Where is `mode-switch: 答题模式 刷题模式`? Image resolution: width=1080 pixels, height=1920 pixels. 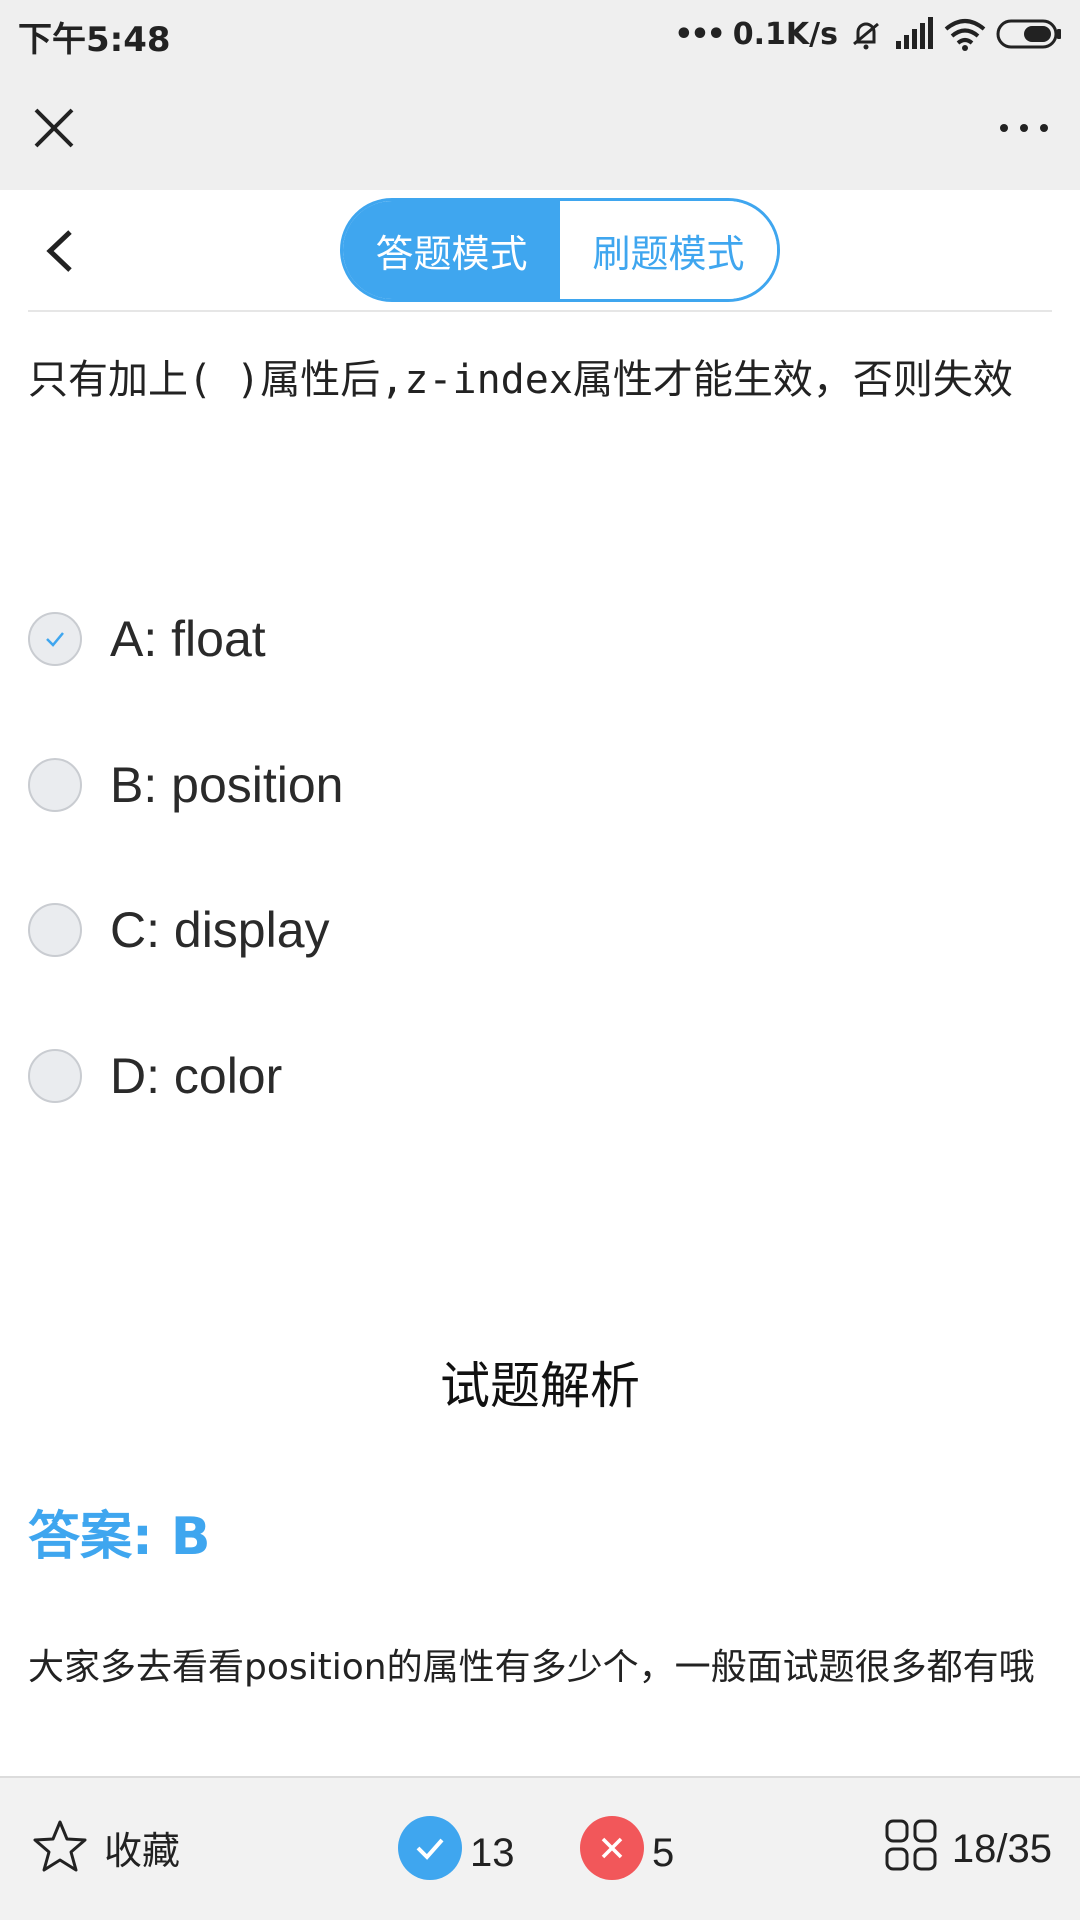 mode-switch: 答题模式 刷题模式 is located at coordinates (560, 250).